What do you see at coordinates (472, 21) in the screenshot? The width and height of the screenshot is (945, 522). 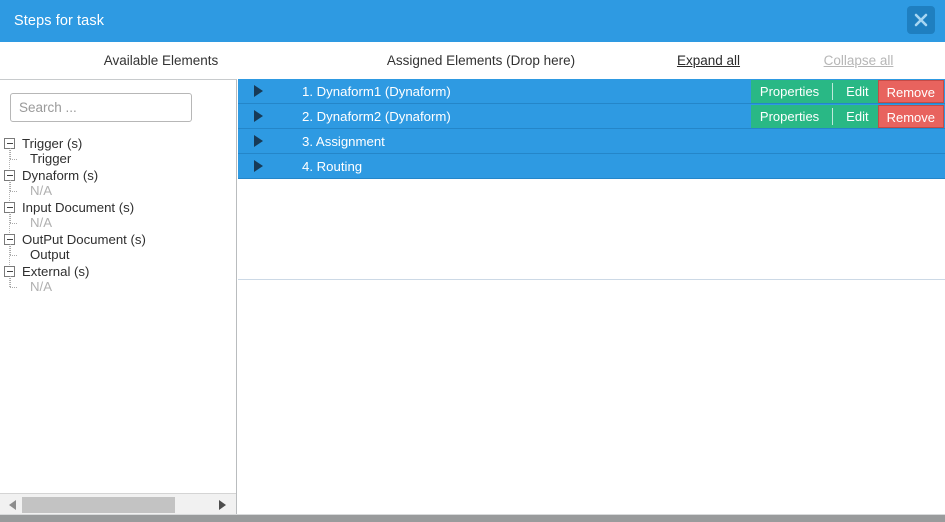 I see `dialog-titlebar: Steps for task` at bounding box center [472, 21].